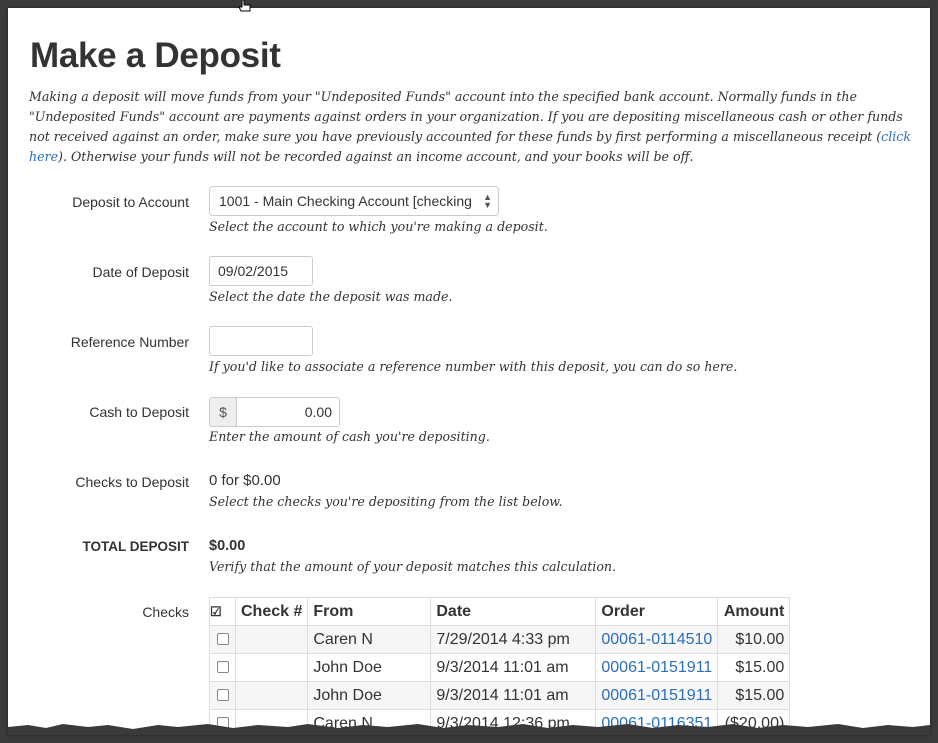  What do you see at coordinates (155, 55) in the screenshot?
I see `page-title: Make a Deposit` at bounding box center [155, 55].